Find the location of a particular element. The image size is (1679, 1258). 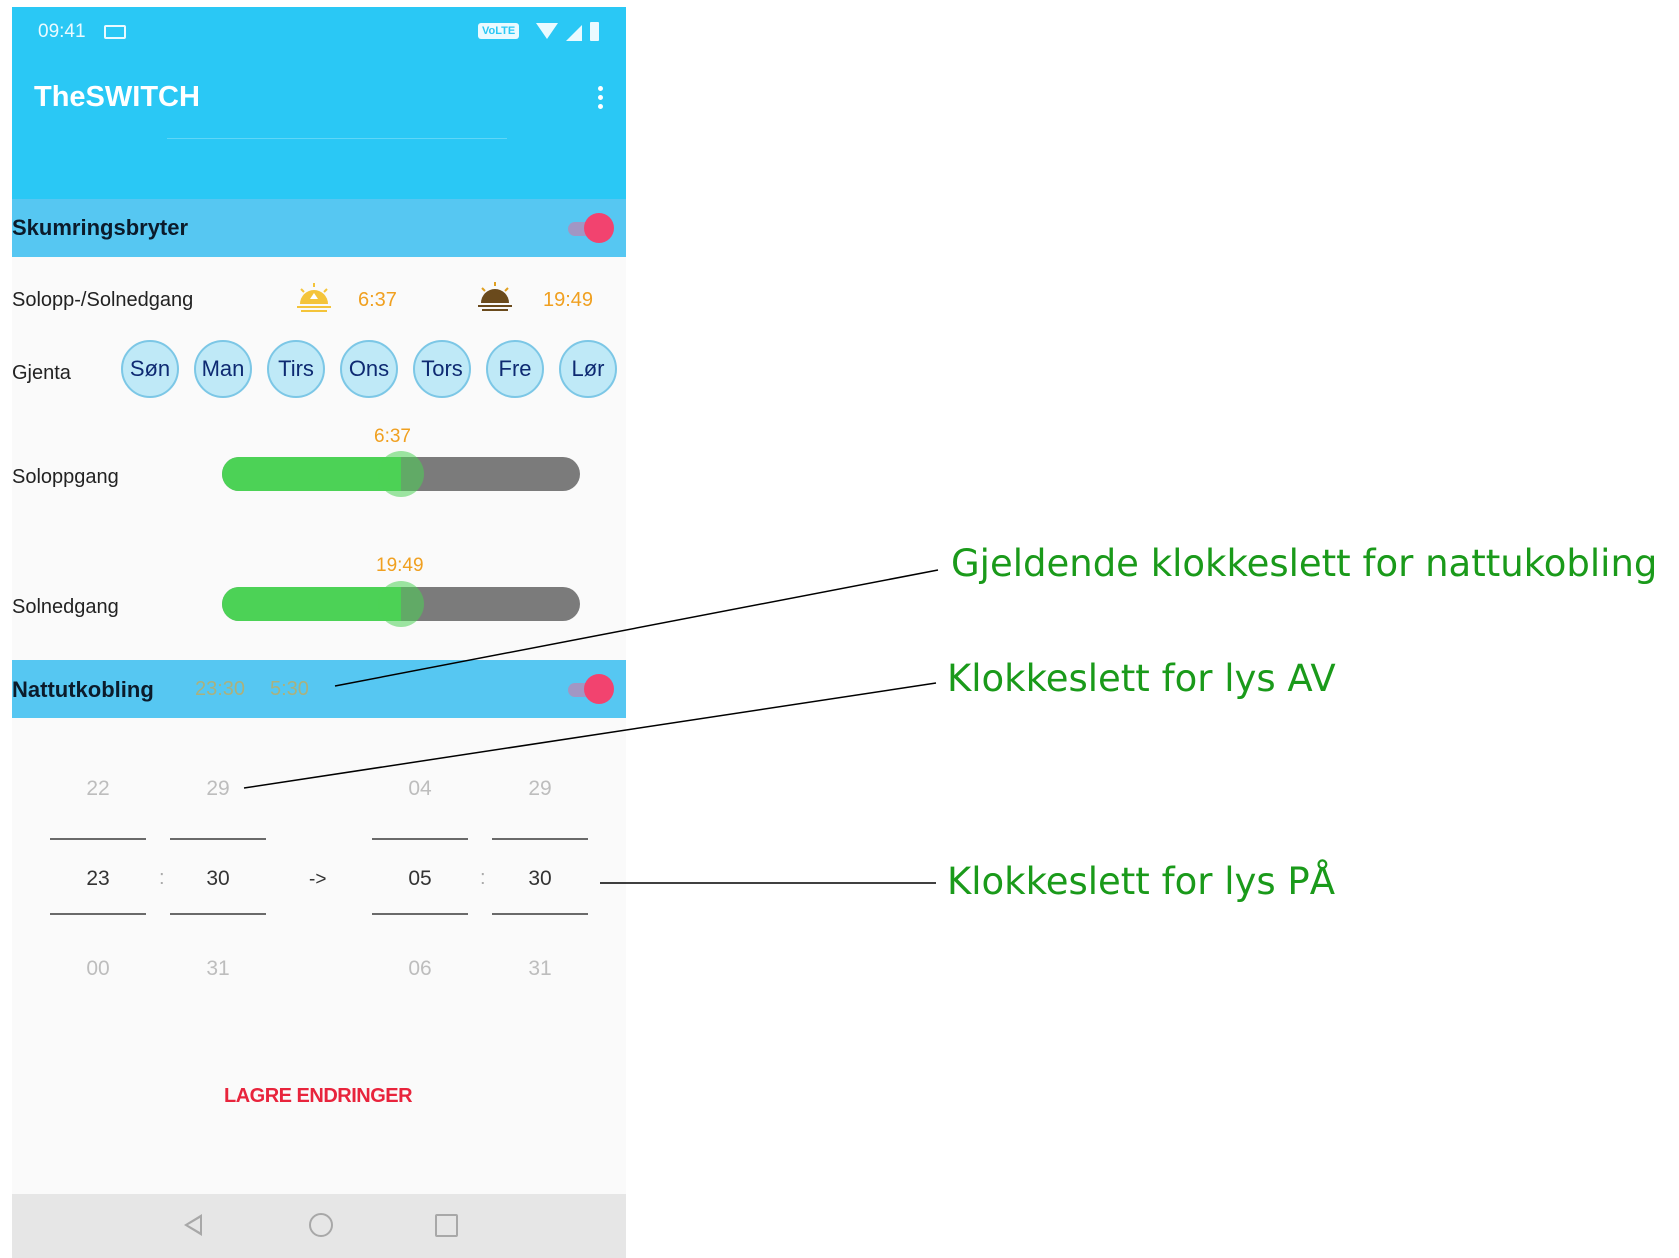

annotation-lines is located at coordinates (591, 726).